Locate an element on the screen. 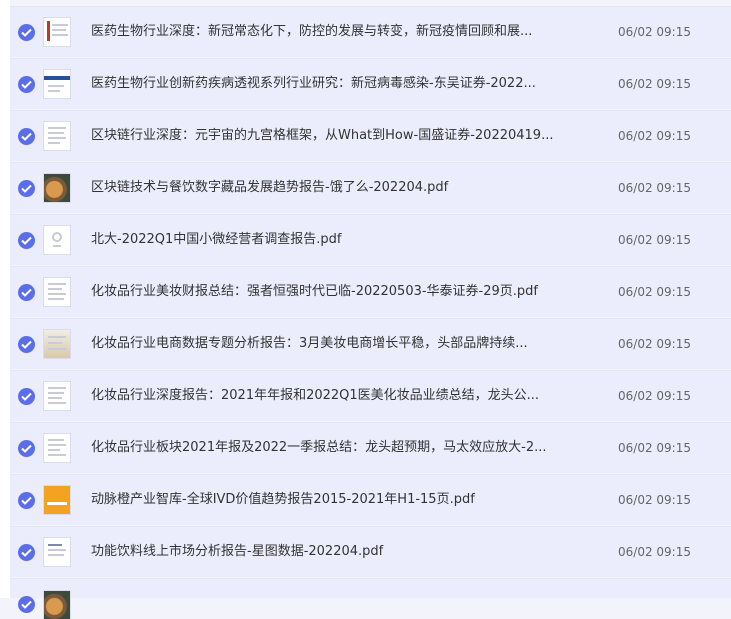 Image resolution: width=731 pixels, height=619 pixels. file-row: 功能饮料线上市场分析报告-星图数据-202204.pdf 06/02 09:15 is located at coordinates (370, 551).